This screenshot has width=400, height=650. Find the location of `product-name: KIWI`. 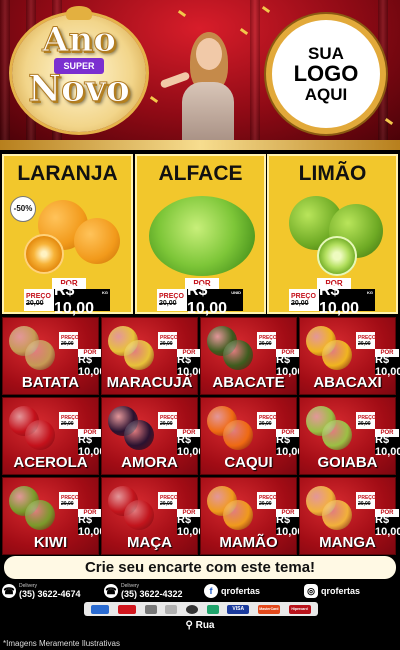

product-name: KIWI is located at coordinates (50, 542).